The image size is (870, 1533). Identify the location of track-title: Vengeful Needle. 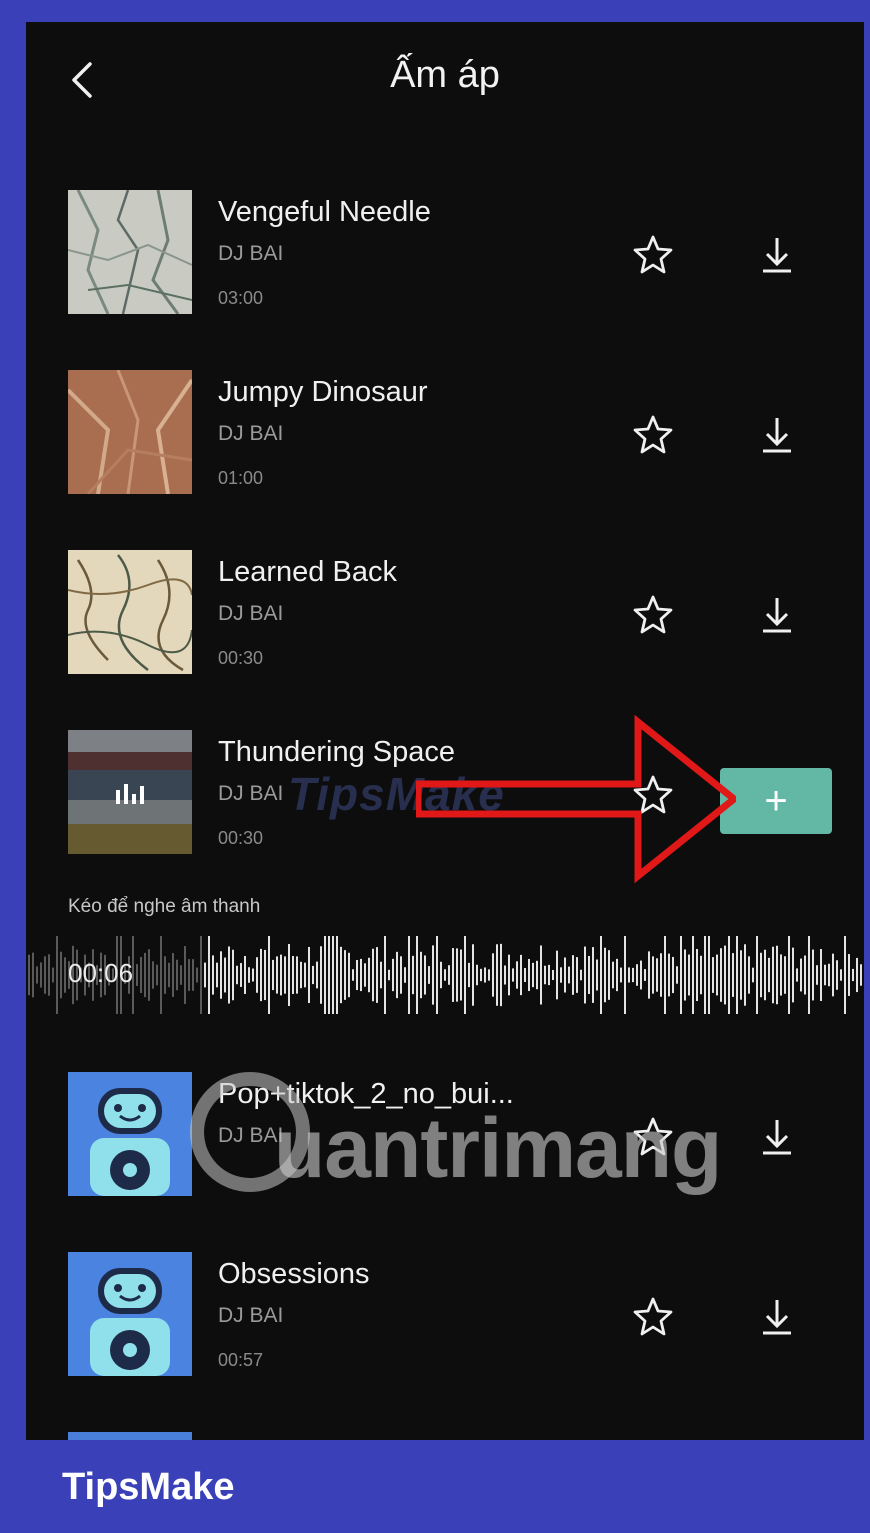
(324, 212).